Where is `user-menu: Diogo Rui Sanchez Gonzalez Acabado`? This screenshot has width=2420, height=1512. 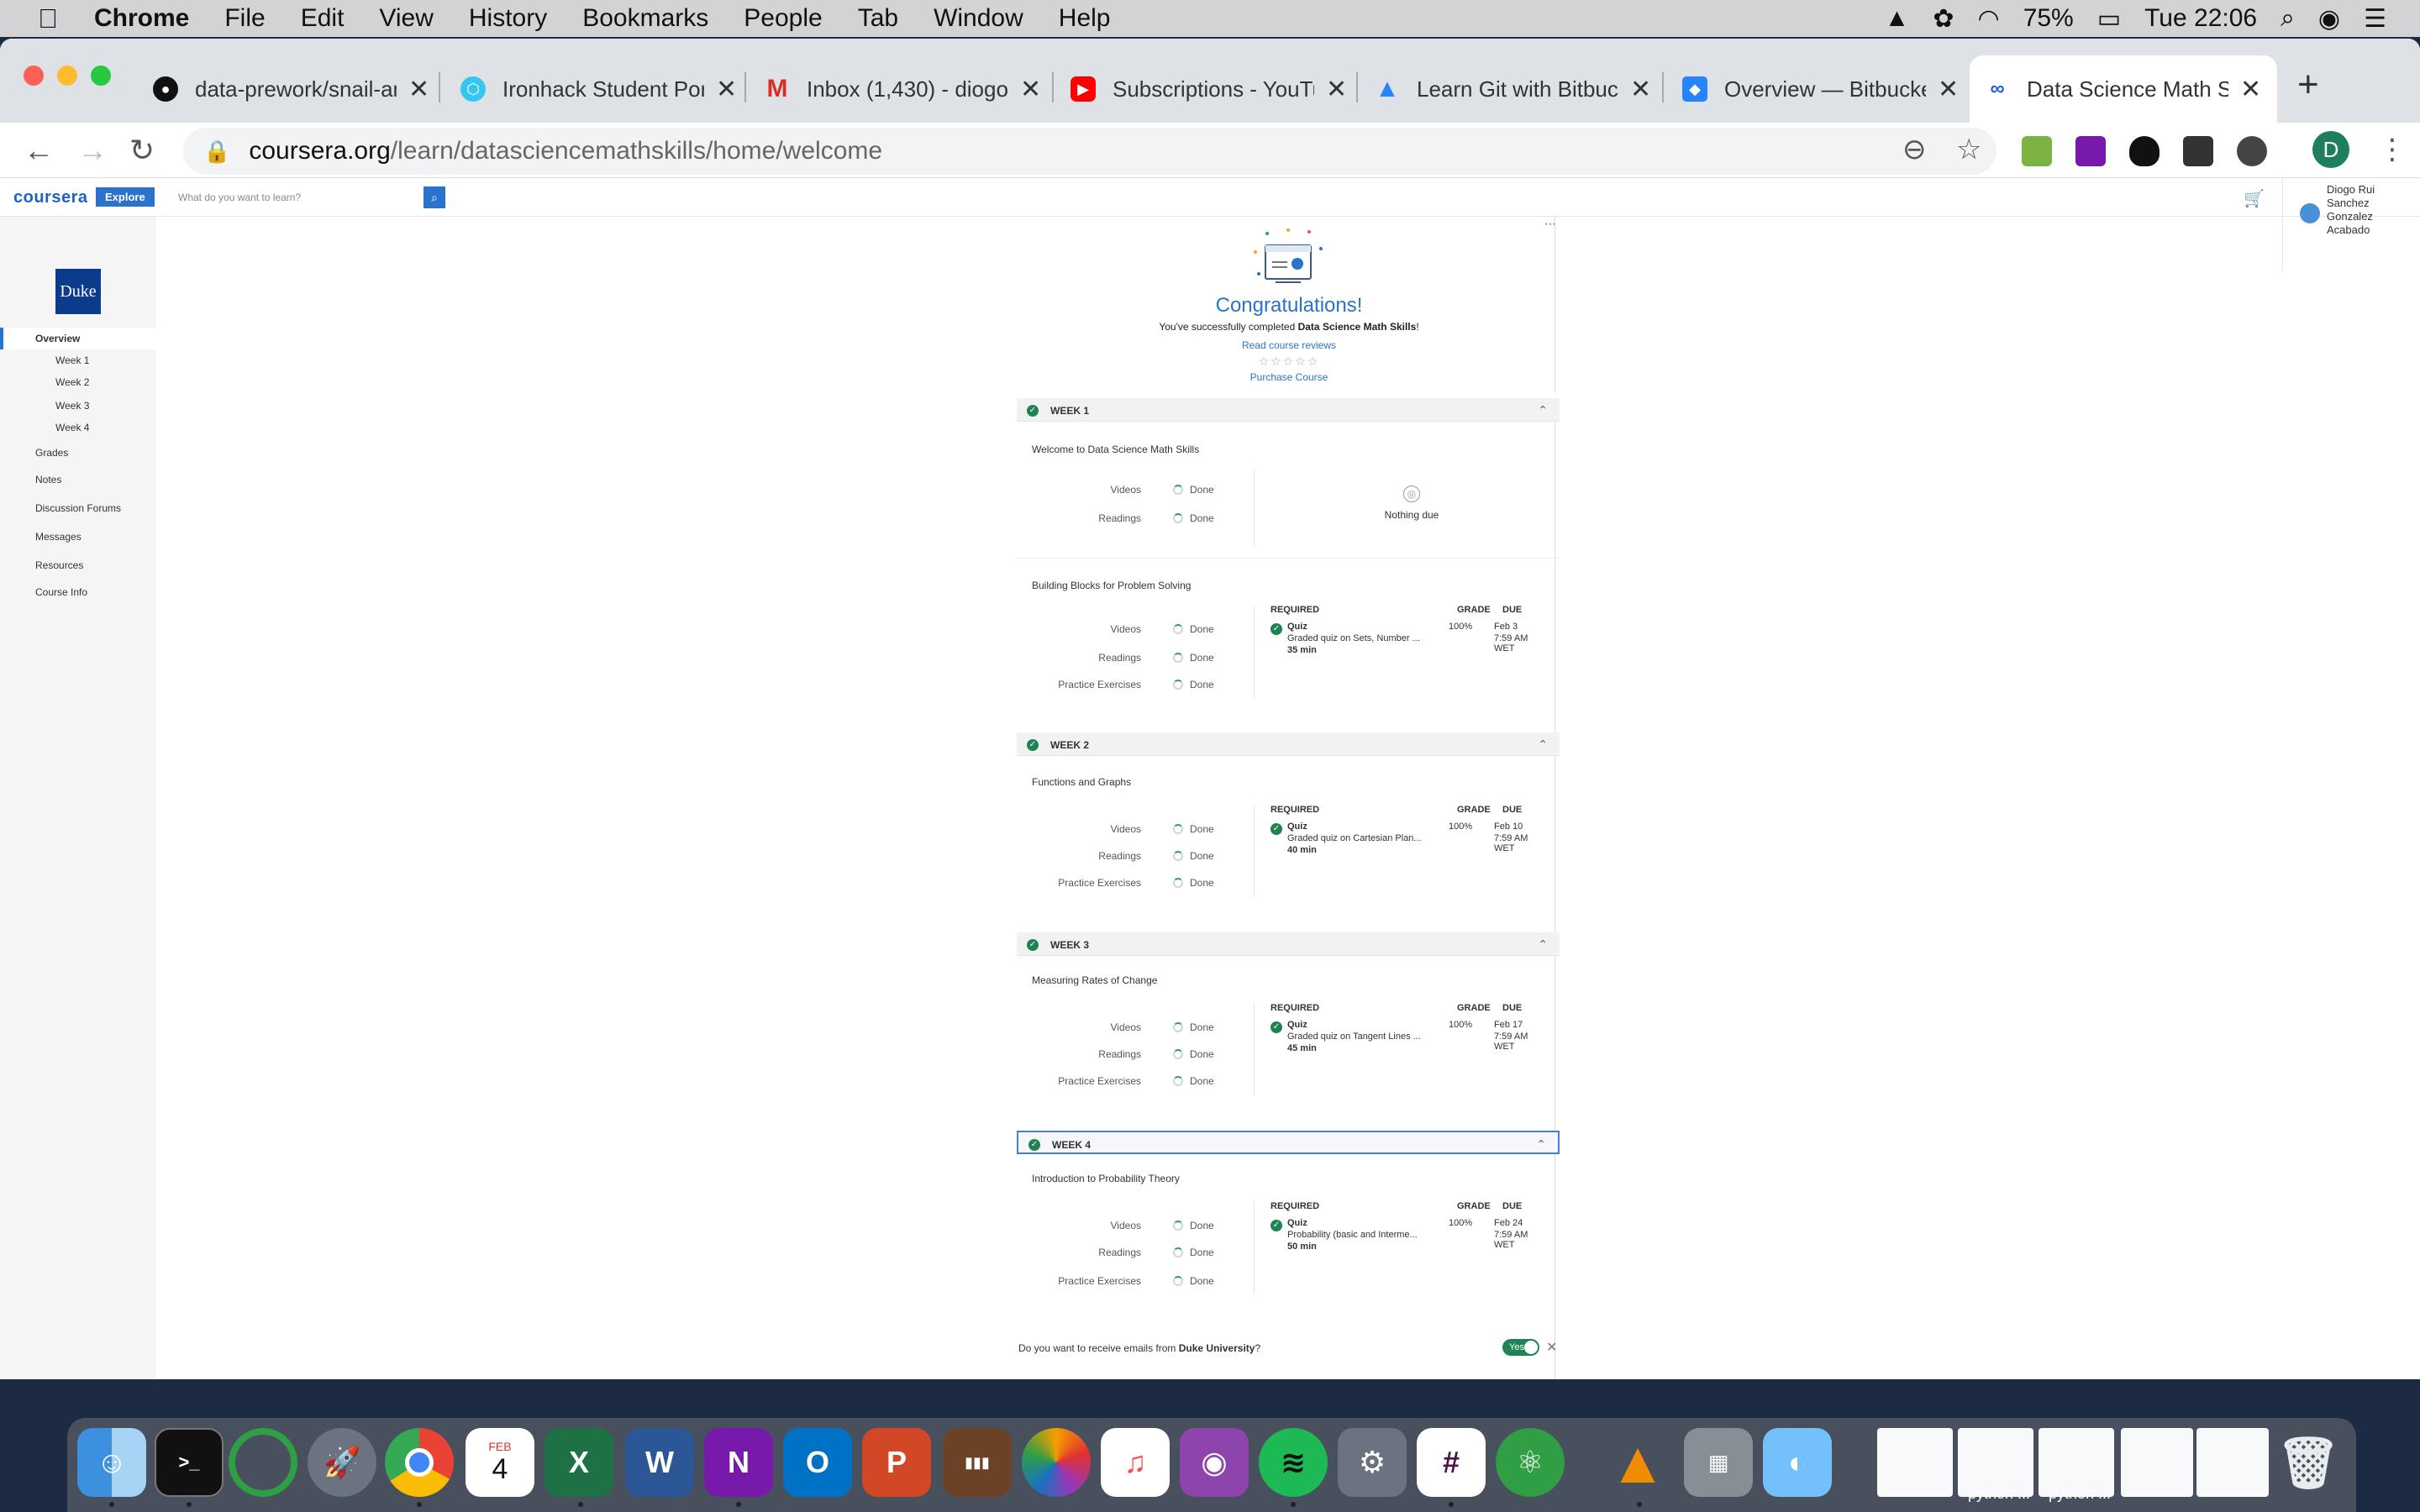
user-menu: Diogo Rui Sanchez Gonzalez Acabado is located at coordinates (2351, 224).